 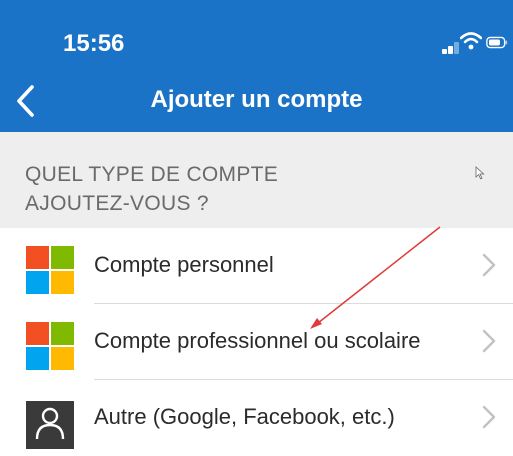 What do you see at coordinates (152, 189) in the screenshot?
I see `section-title: QUEL TYPE DE COMPTE AJOUTEZ-VOUS ?` at bounding box center [152, 189].